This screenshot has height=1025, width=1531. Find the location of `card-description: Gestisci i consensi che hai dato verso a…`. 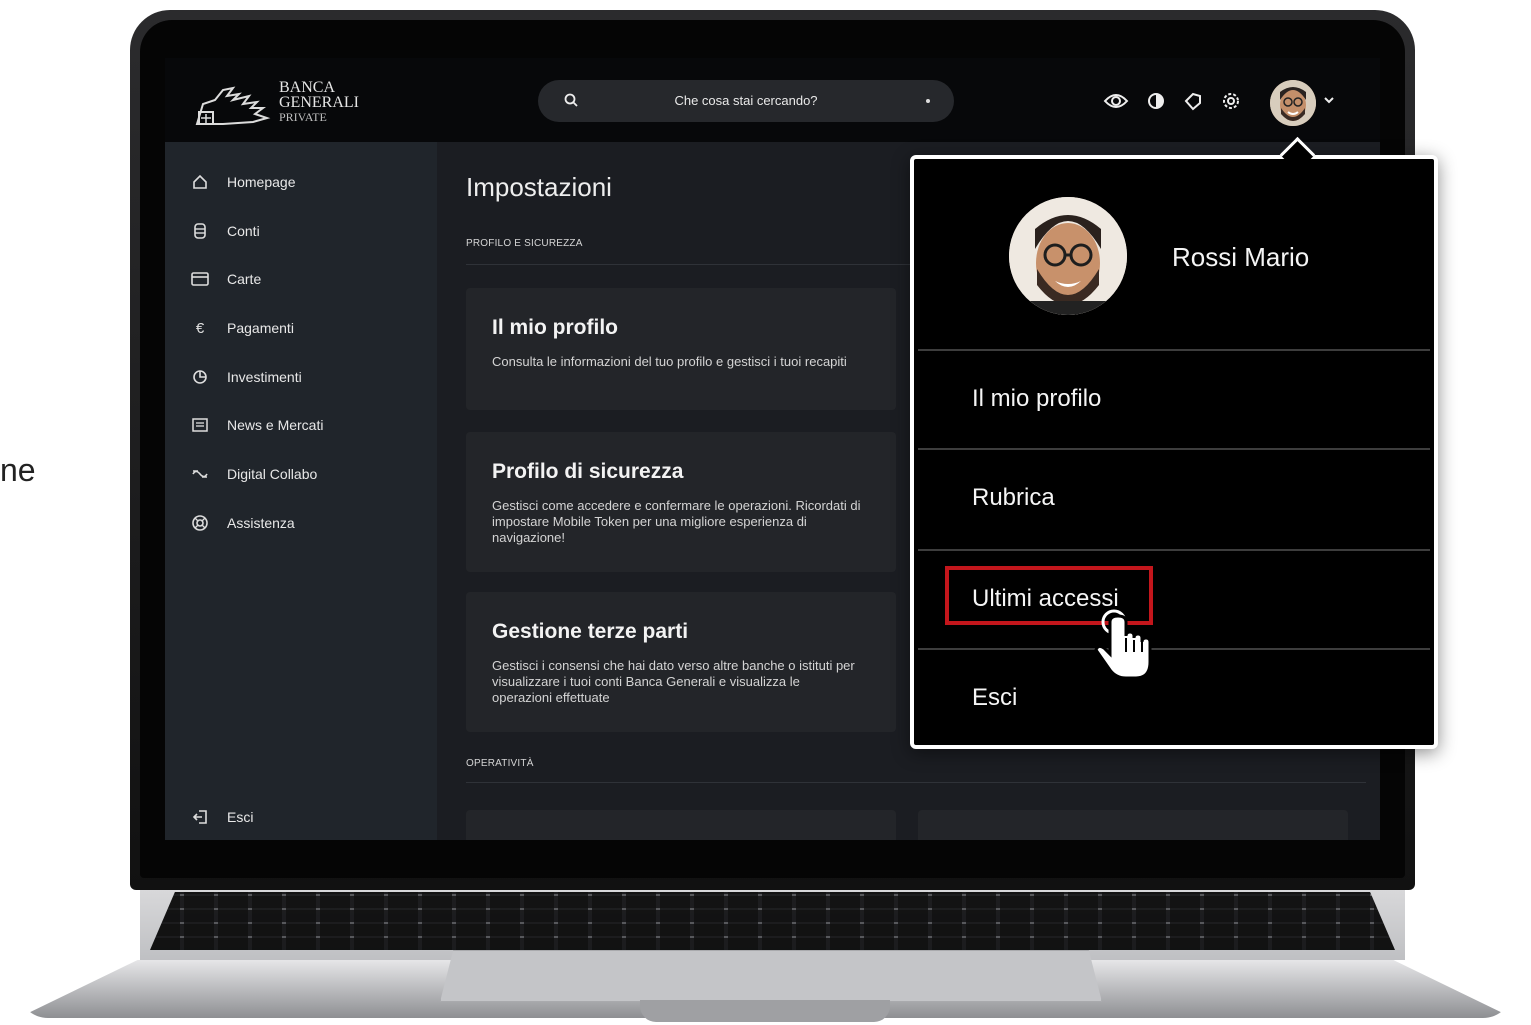

card-description: Gestisci i consensi che hai dato verso a… is located at coordinates (673, 681).